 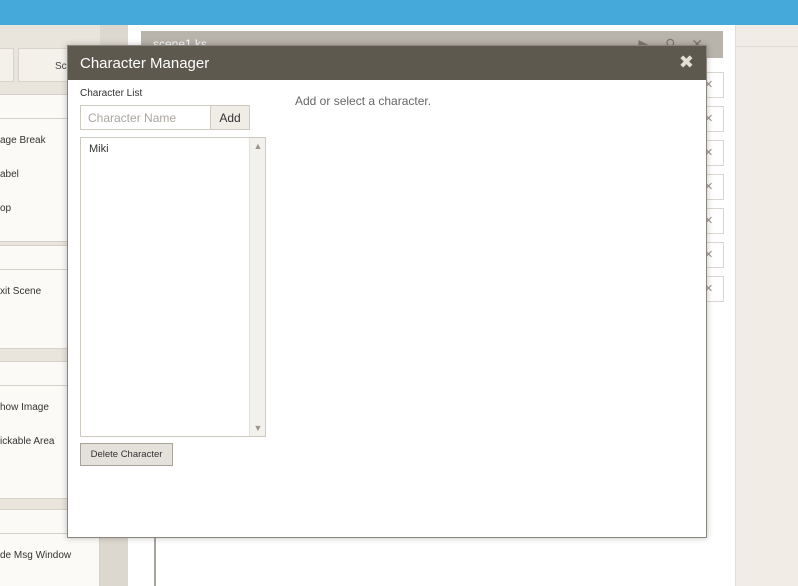 What do you see at coordinates (258, 428) in the screenshot?
I see `scroll-down-icon: ▼` at bounding box center [258, 428].